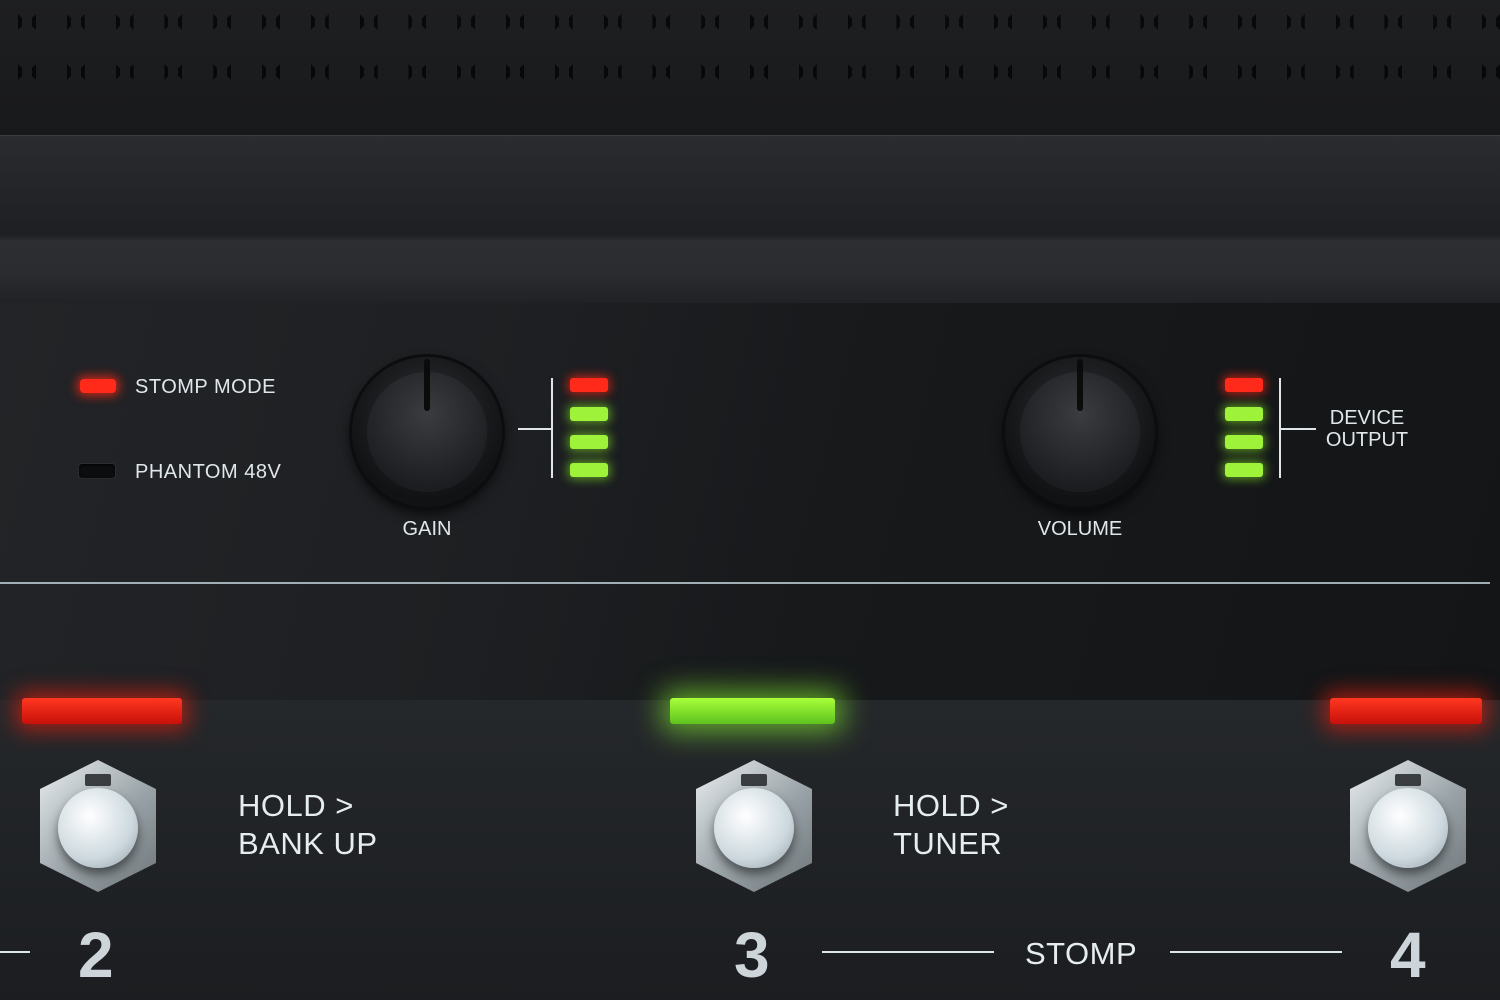 This screenshot has height=1000, width=1500. I want to click on input-level-meter, so click(589, 428).